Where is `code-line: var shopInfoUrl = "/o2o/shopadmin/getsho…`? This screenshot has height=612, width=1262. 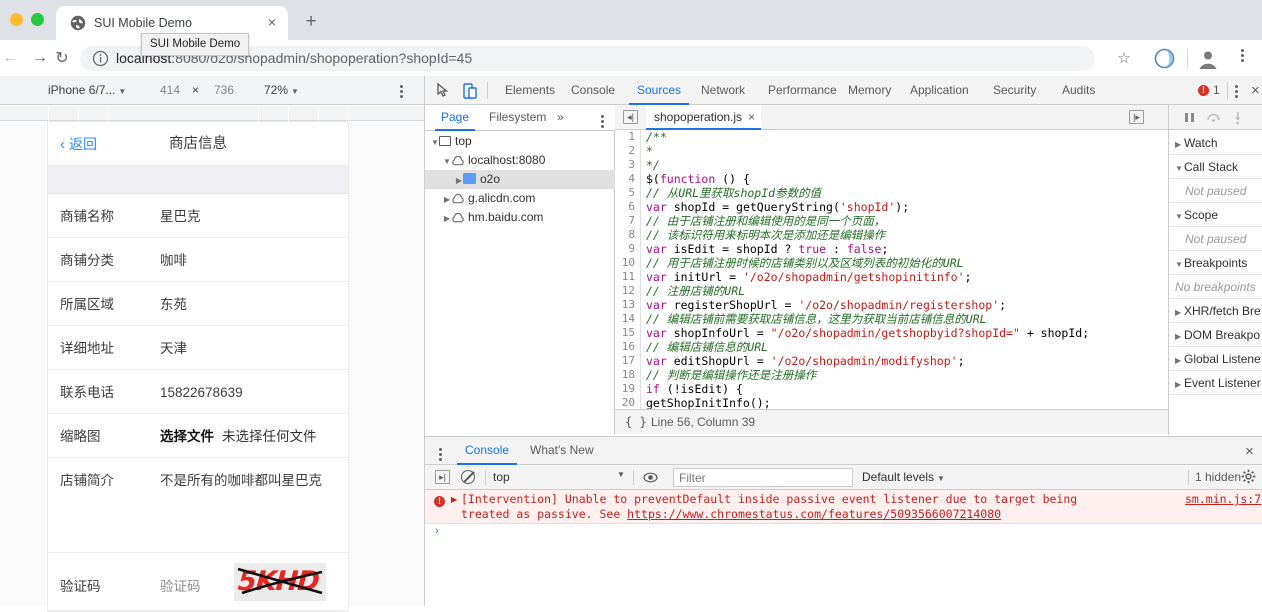
code-line: var shopInfoUrl = "/o2o/shopadmin/getsho… is located at coordinates (906, 333).